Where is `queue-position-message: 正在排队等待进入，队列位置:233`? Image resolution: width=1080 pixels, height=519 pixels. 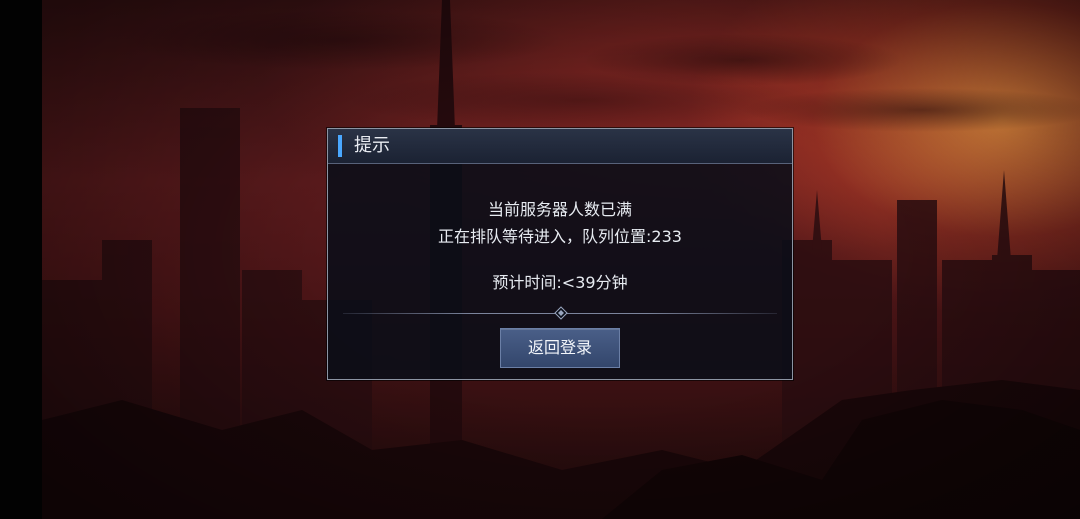 queue-position-message: 正在排队等待进入，队列位置:233 is located at coordinates (560, 236).